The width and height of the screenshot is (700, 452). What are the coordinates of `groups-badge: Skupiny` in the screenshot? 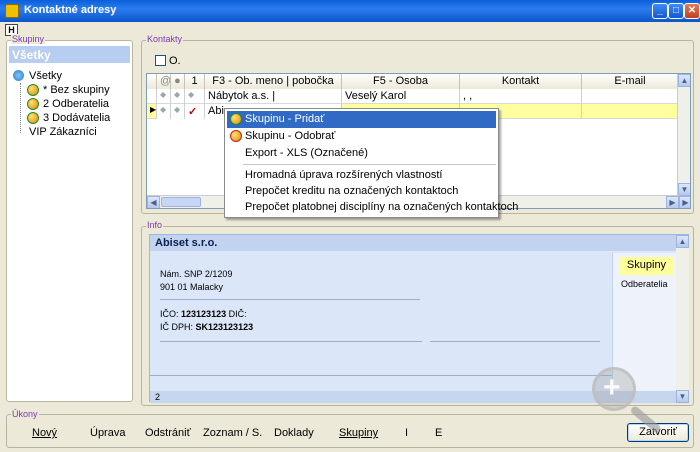 It's located at (646, 266).